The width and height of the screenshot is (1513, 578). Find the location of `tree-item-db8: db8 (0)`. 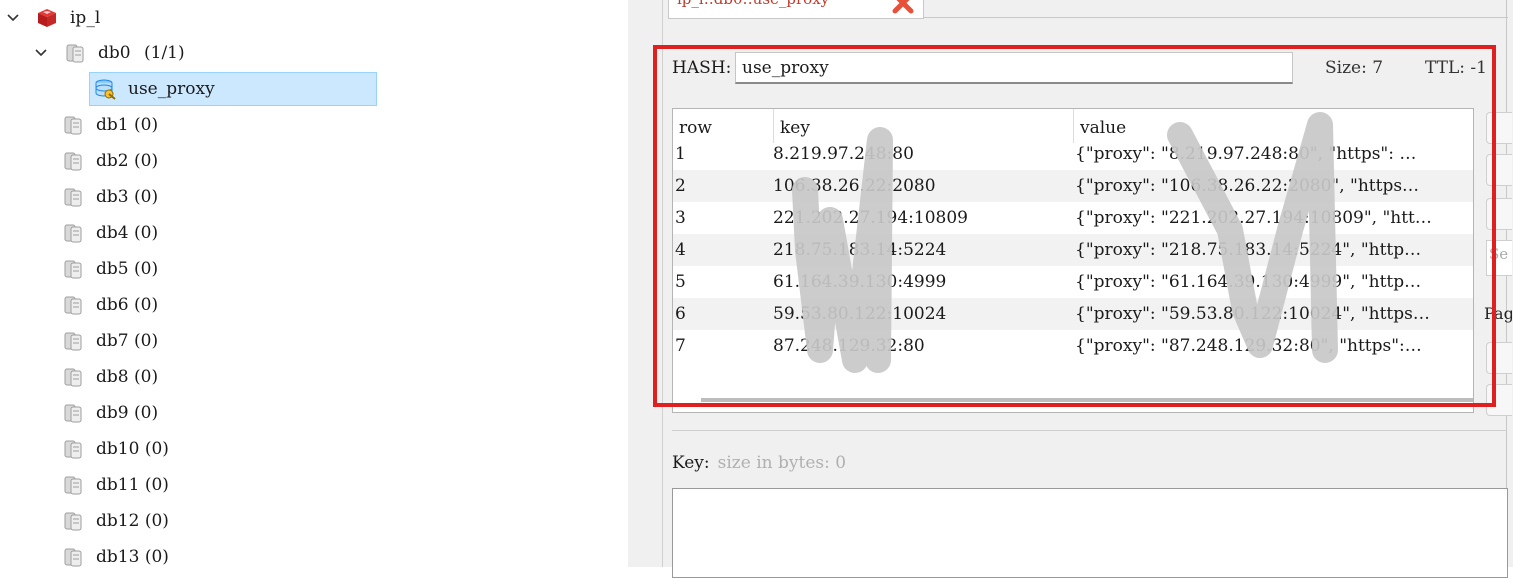

tree-item-db8: db8 (0) is located at coordinates (110, 377).